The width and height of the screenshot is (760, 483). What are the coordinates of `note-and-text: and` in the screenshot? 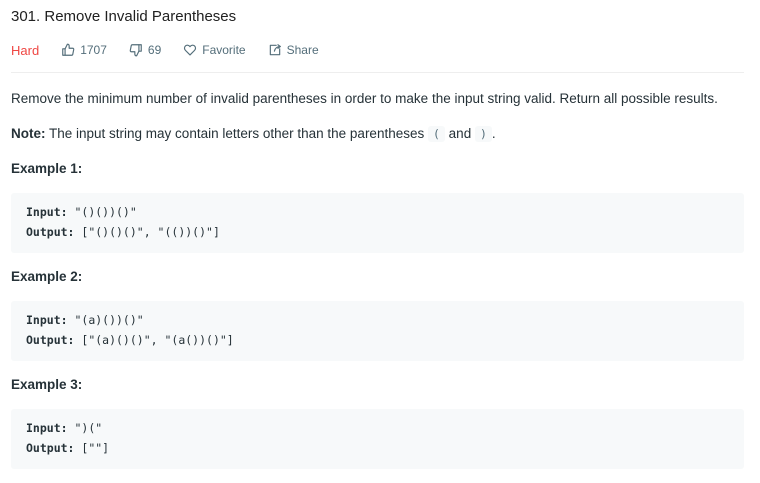 It's located at (459, 133).